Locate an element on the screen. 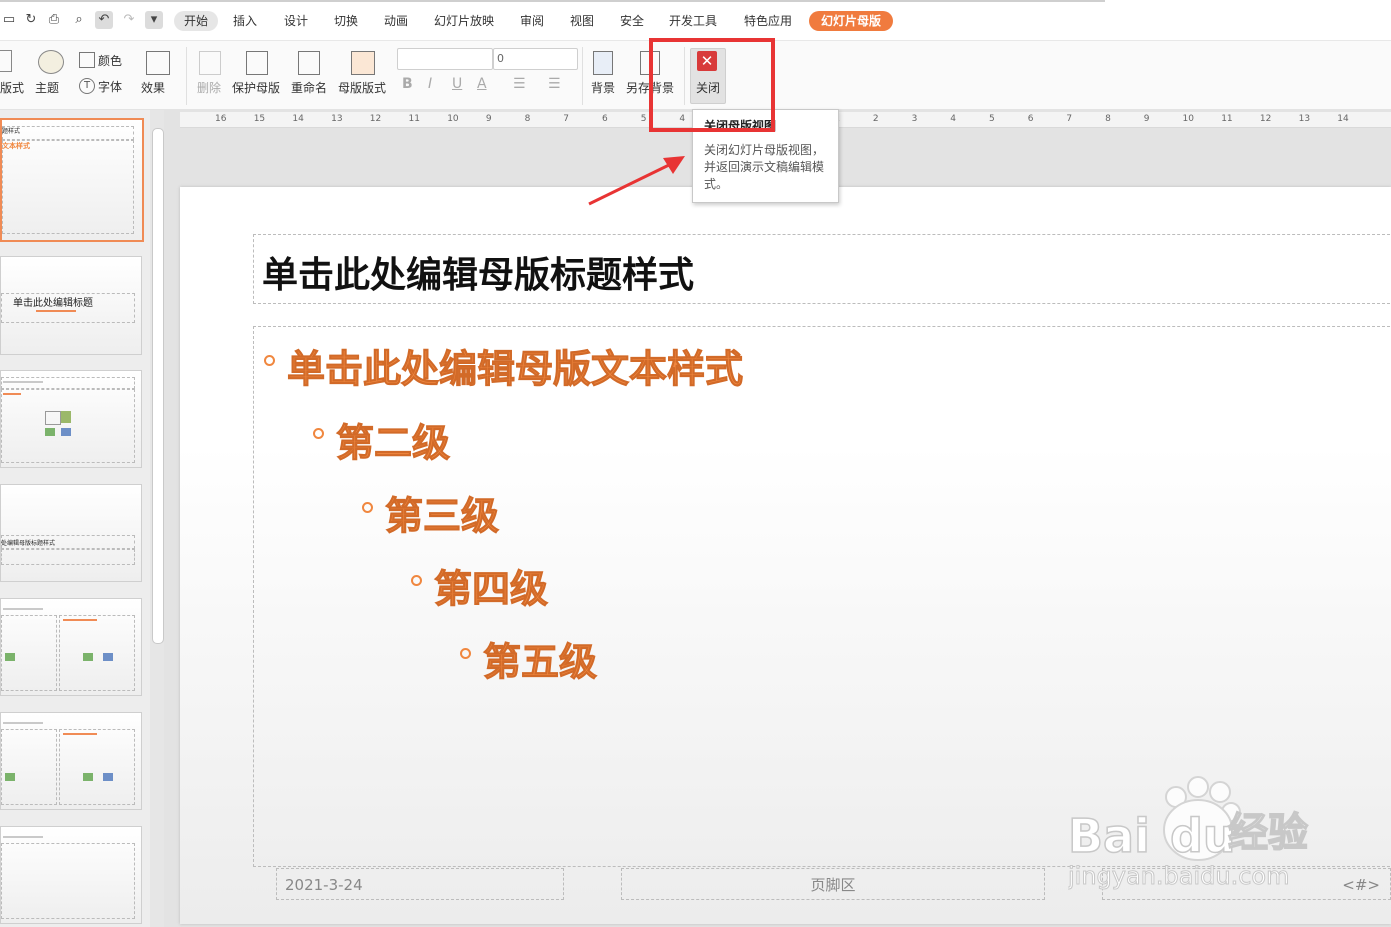 The width and height of the screenshot is (1391, 927). redo-arrow-icon: ↷ is located at coordinates (129, 20).